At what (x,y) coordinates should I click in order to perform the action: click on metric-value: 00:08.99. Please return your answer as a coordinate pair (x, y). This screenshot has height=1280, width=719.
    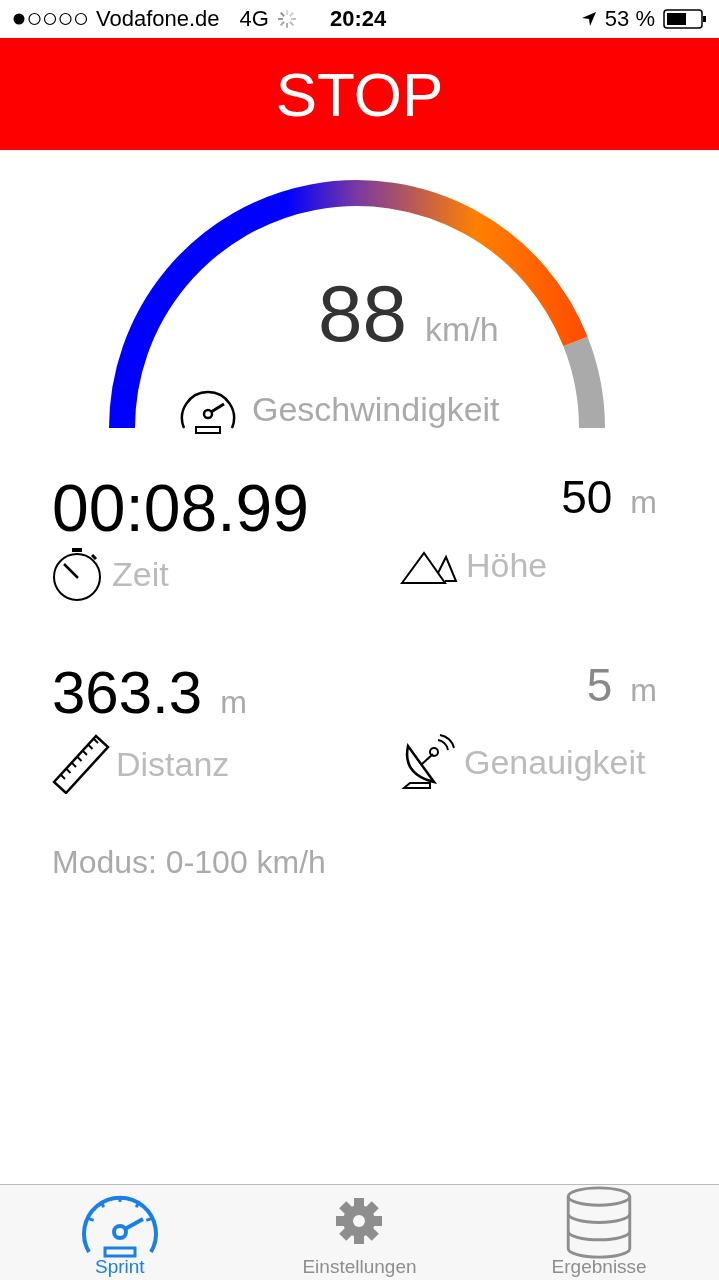
    Looking at the image, I should click on (180, 508).